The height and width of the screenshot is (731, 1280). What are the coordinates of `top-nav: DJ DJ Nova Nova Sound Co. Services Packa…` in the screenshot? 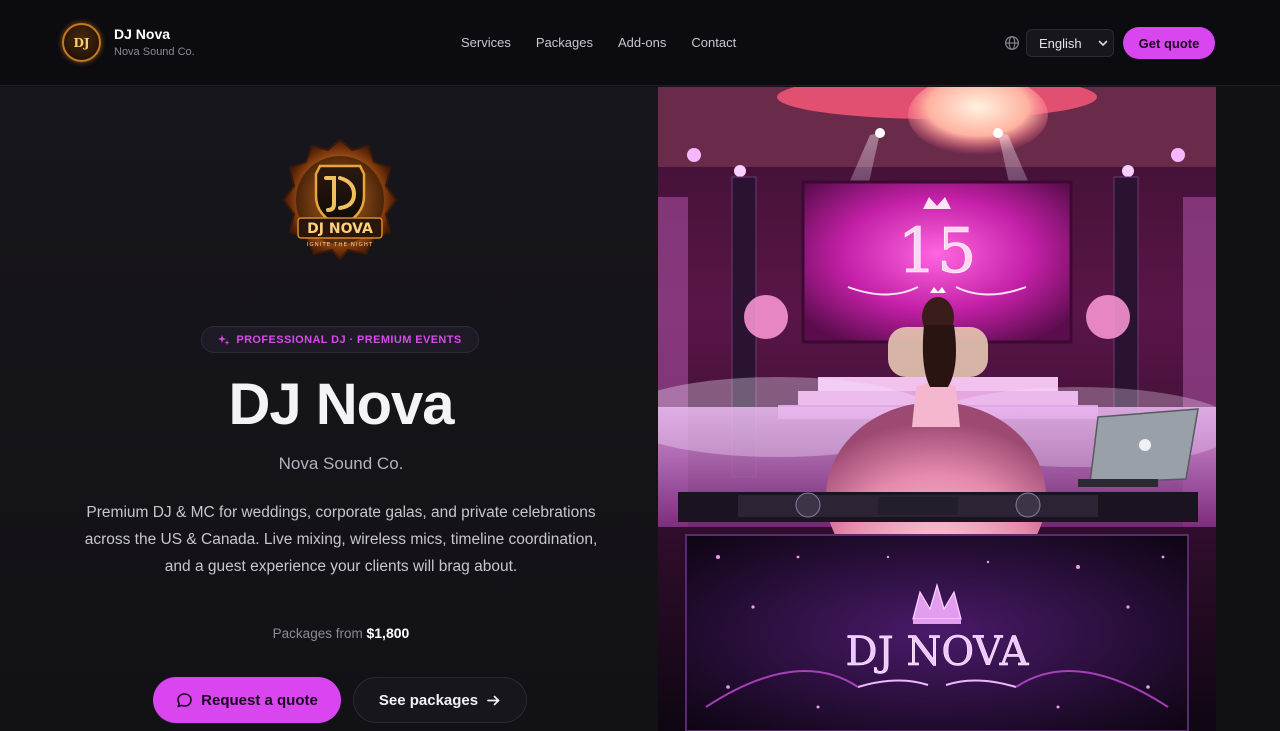 It's located at (640, 43).